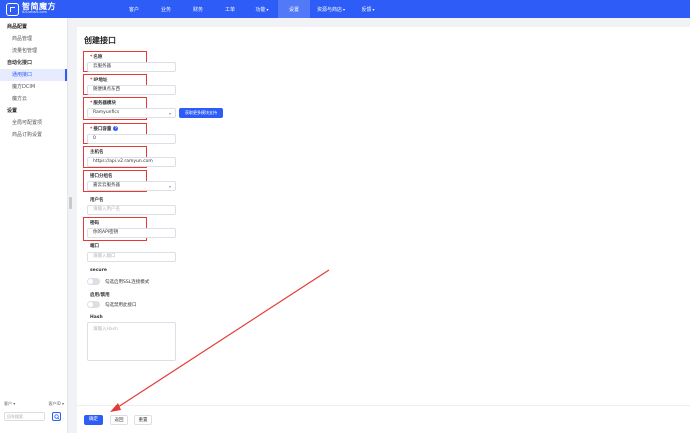  I want to click on hash-textarea: 请输入Hash, so click(131, 341).